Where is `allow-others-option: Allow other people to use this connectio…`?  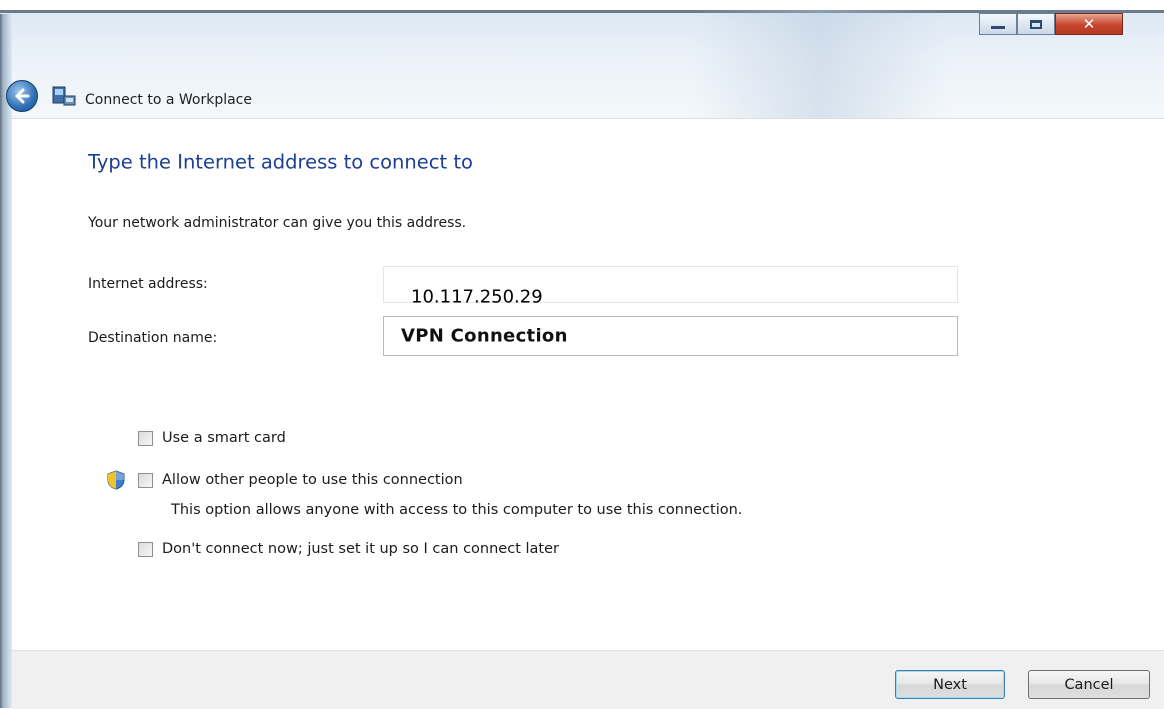
allow-others-option: Allow other people to use this connectio… is located at coordinates (300, 480).